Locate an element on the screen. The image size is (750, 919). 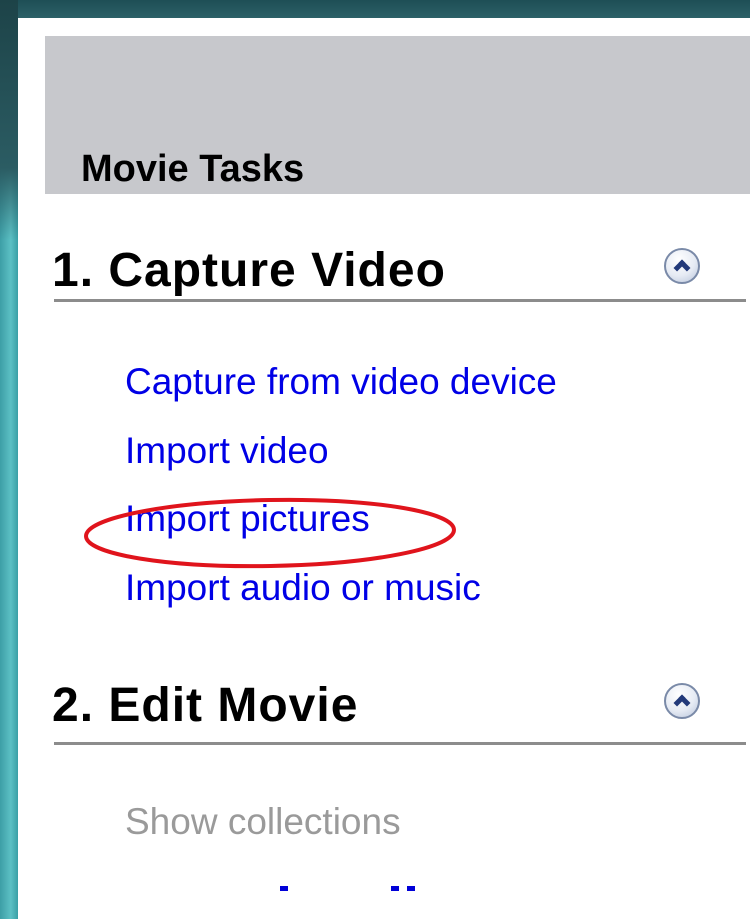
window-frame-top is located at coordinates (375, 9).